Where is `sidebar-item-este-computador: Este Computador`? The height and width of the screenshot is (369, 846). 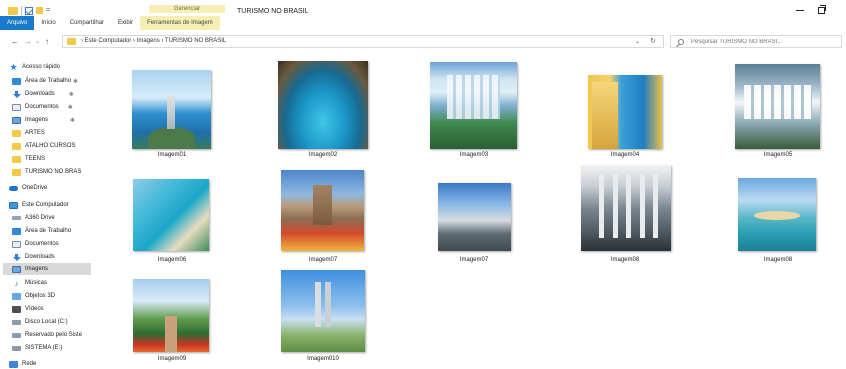 sidebar-item-este-computador: Este Computador is located at coordinates (55, 205).